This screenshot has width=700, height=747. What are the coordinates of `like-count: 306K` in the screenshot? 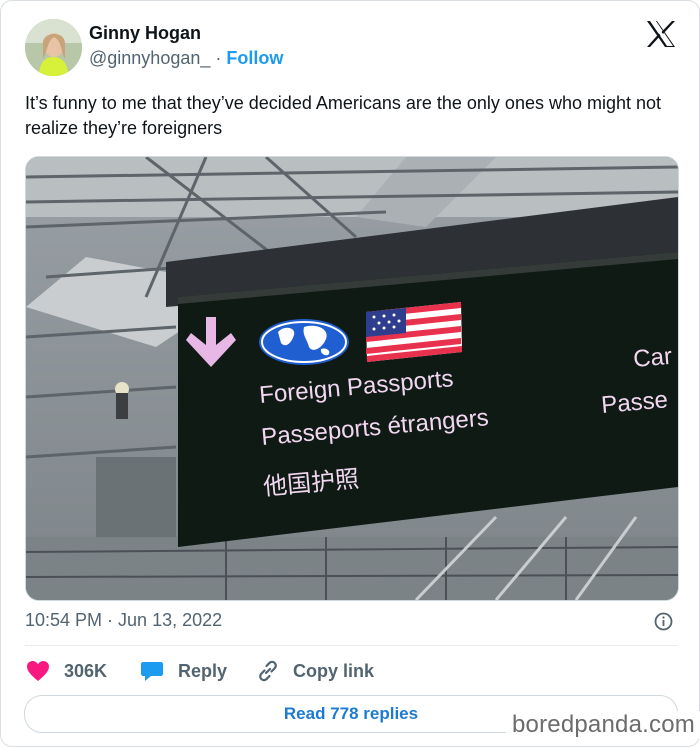 It's located at (86, 670).